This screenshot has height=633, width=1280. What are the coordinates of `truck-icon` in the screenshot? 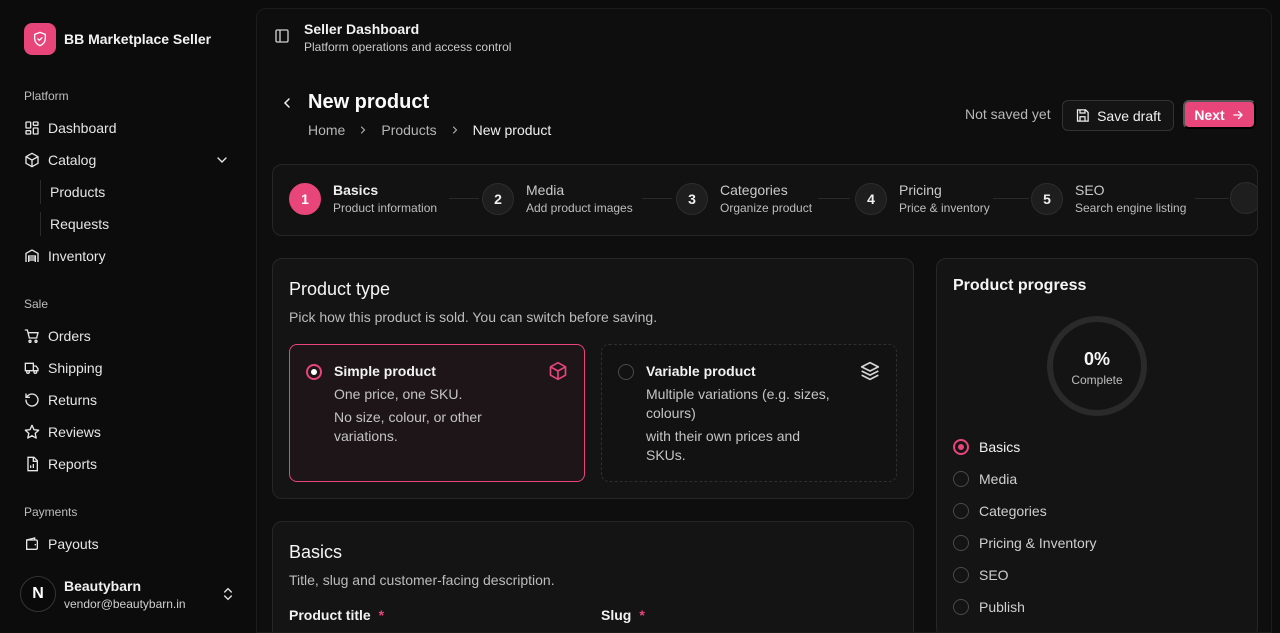 It's located at (32, 368).